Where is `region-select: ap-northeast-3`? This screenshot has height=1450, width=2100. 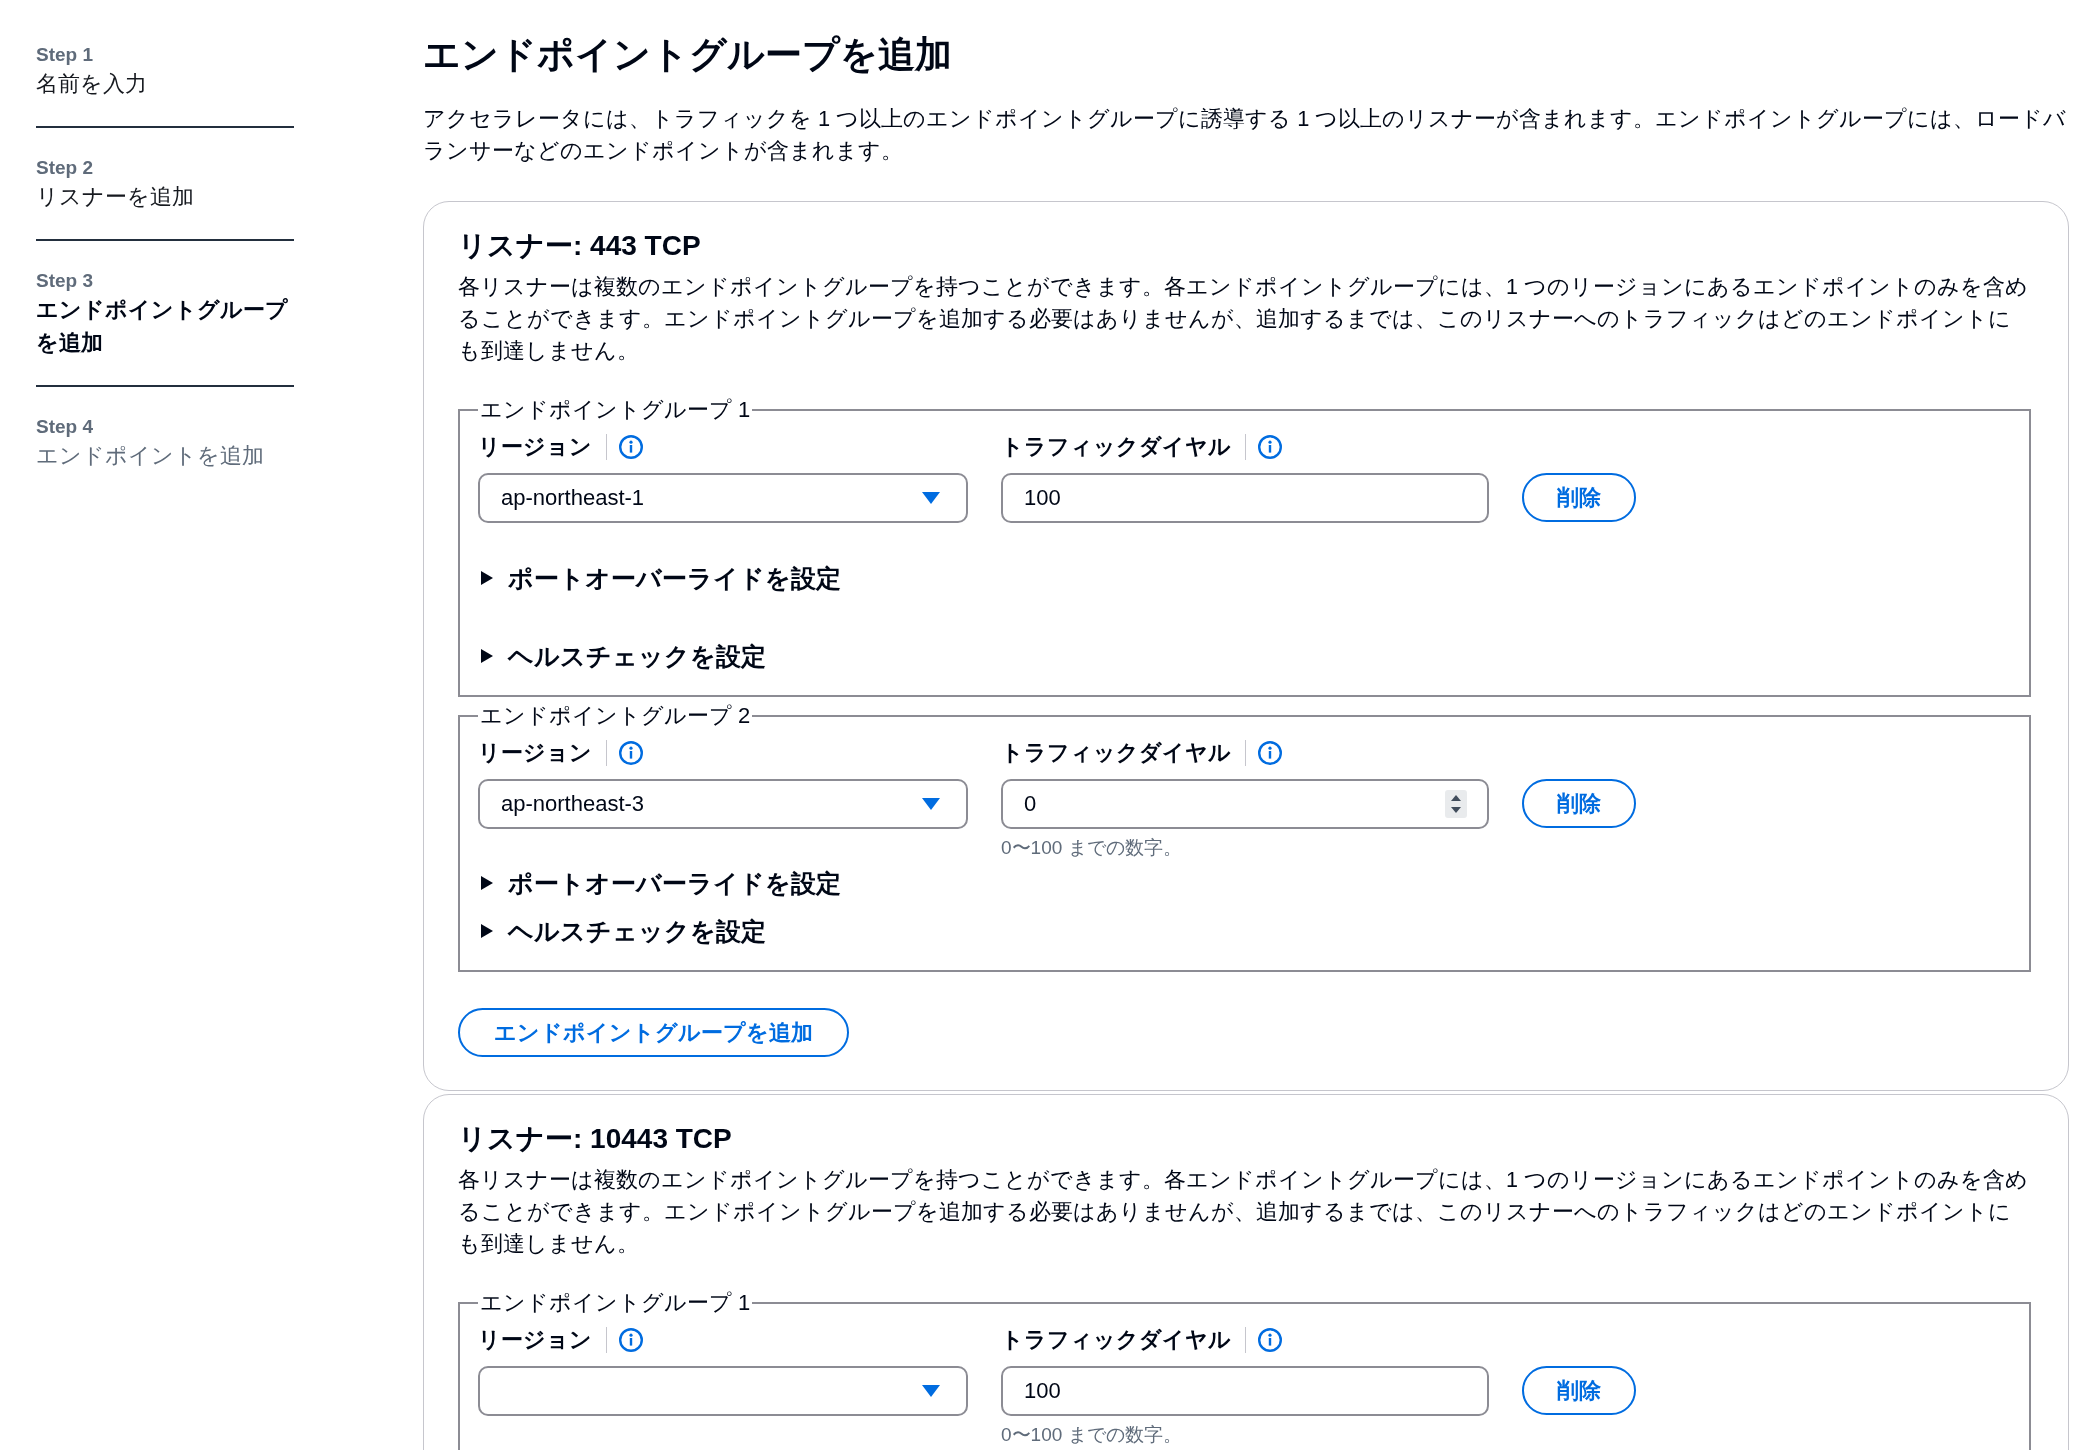
region-select: ap-northeast-3 is located at coordinates (723, 804).